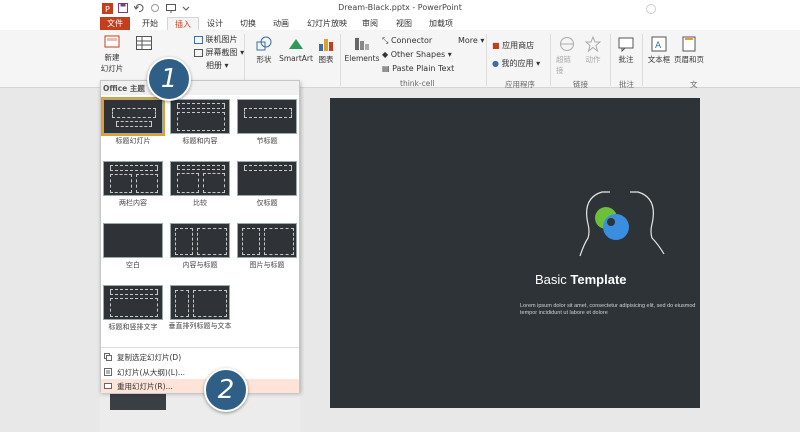 The width and height of the screenshot is (800, 432). I want to click on svg-text: A, so click(658, 46).